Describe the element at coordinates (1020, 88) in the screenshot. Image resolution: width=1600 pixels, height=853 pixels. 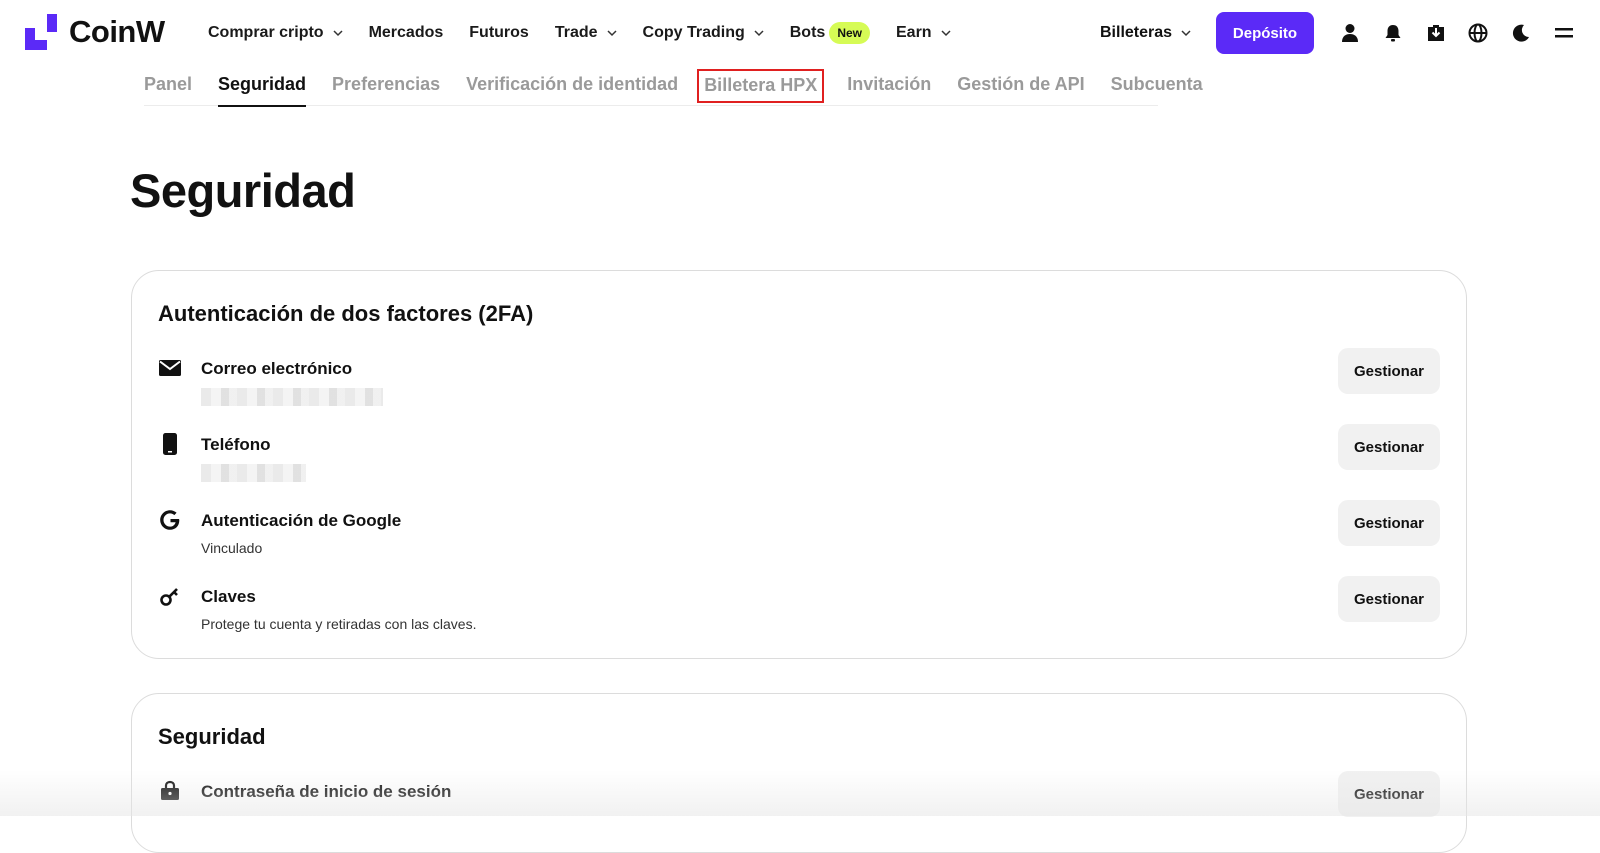
I see `tab-gestion-api: Gestión de API` at that location.